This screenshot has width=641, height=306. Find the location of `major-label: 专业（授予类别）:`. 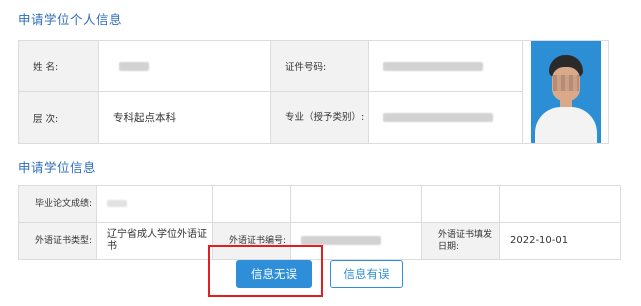

major-label: 专业（授予类别）: is located at coordinates (319, 117).